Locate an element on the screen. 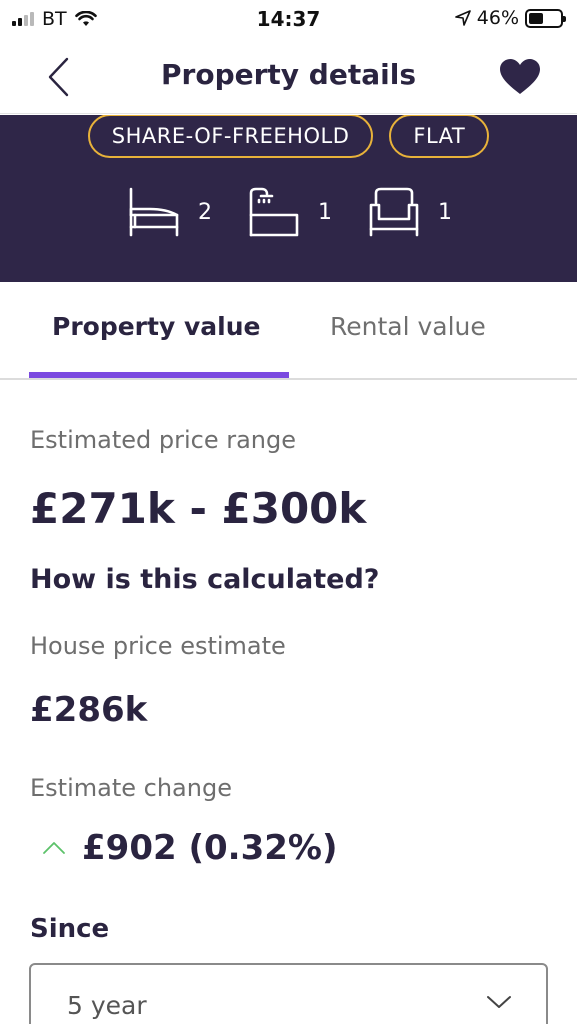  chevron-down-icon is located at coordinates (499, 1002).